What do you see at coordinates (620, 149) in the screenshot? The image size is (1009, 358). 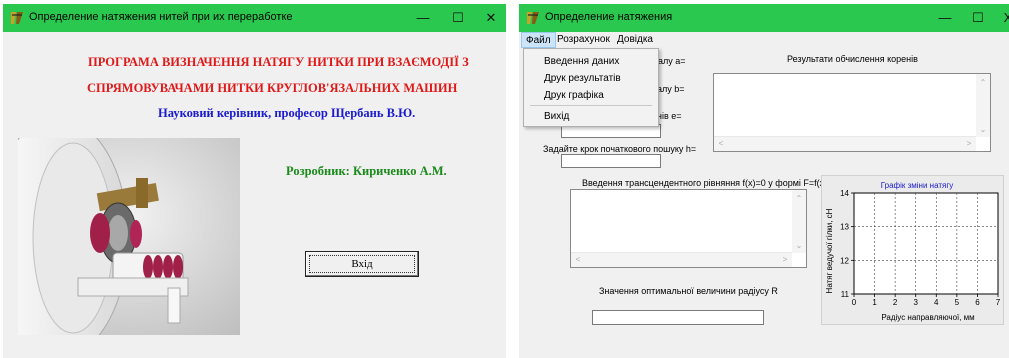 I see `label-h: Задайте крок початкового пошуку h=` at bounding box center [620, 149].